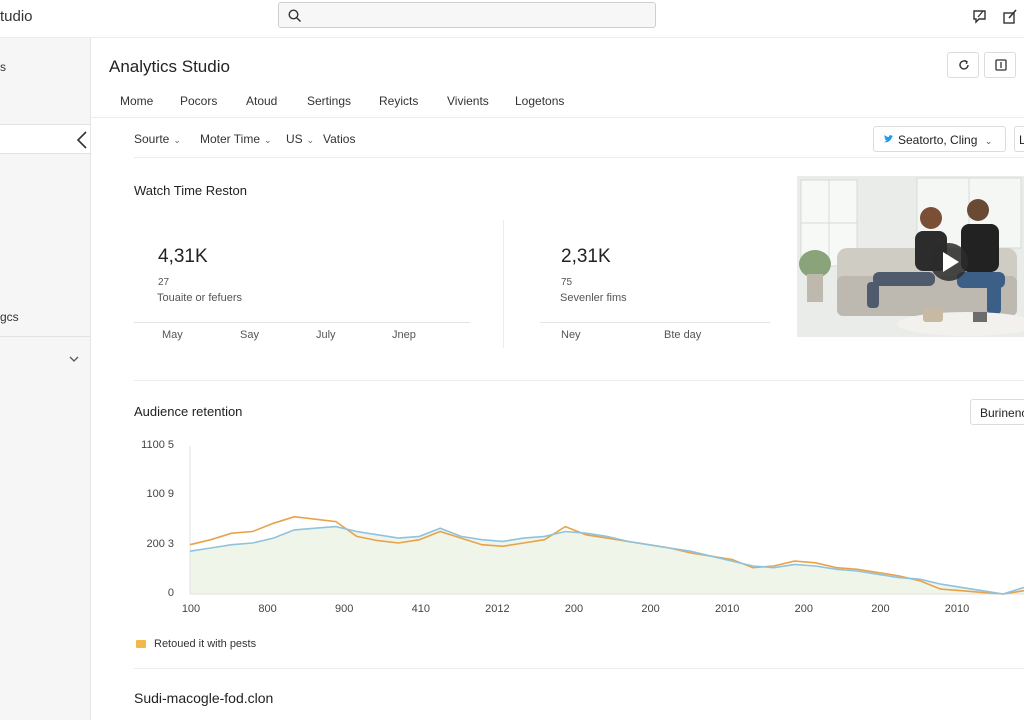 Image resolution: width=1024 pixels, height=720 pixels. I want to click on legend-swatch, so click(141, 644).